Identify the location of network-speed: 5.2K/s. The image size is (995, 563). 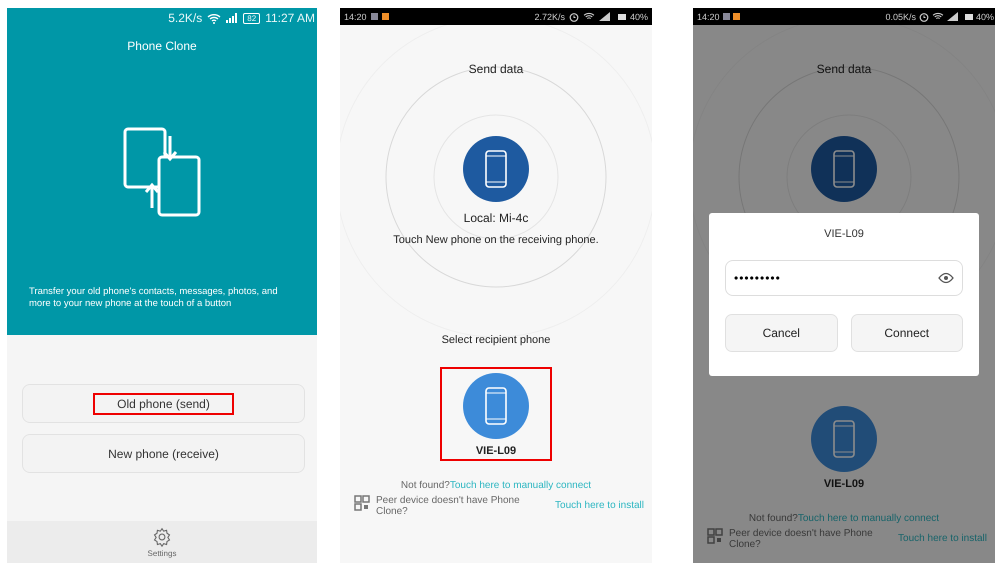
(185, 18).